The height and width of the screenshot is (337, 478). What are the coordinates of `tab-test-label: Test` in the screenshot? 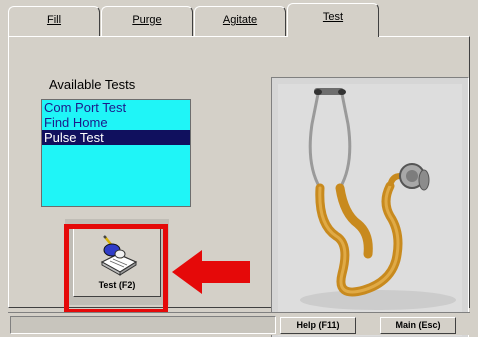 It's located at (333, 17).